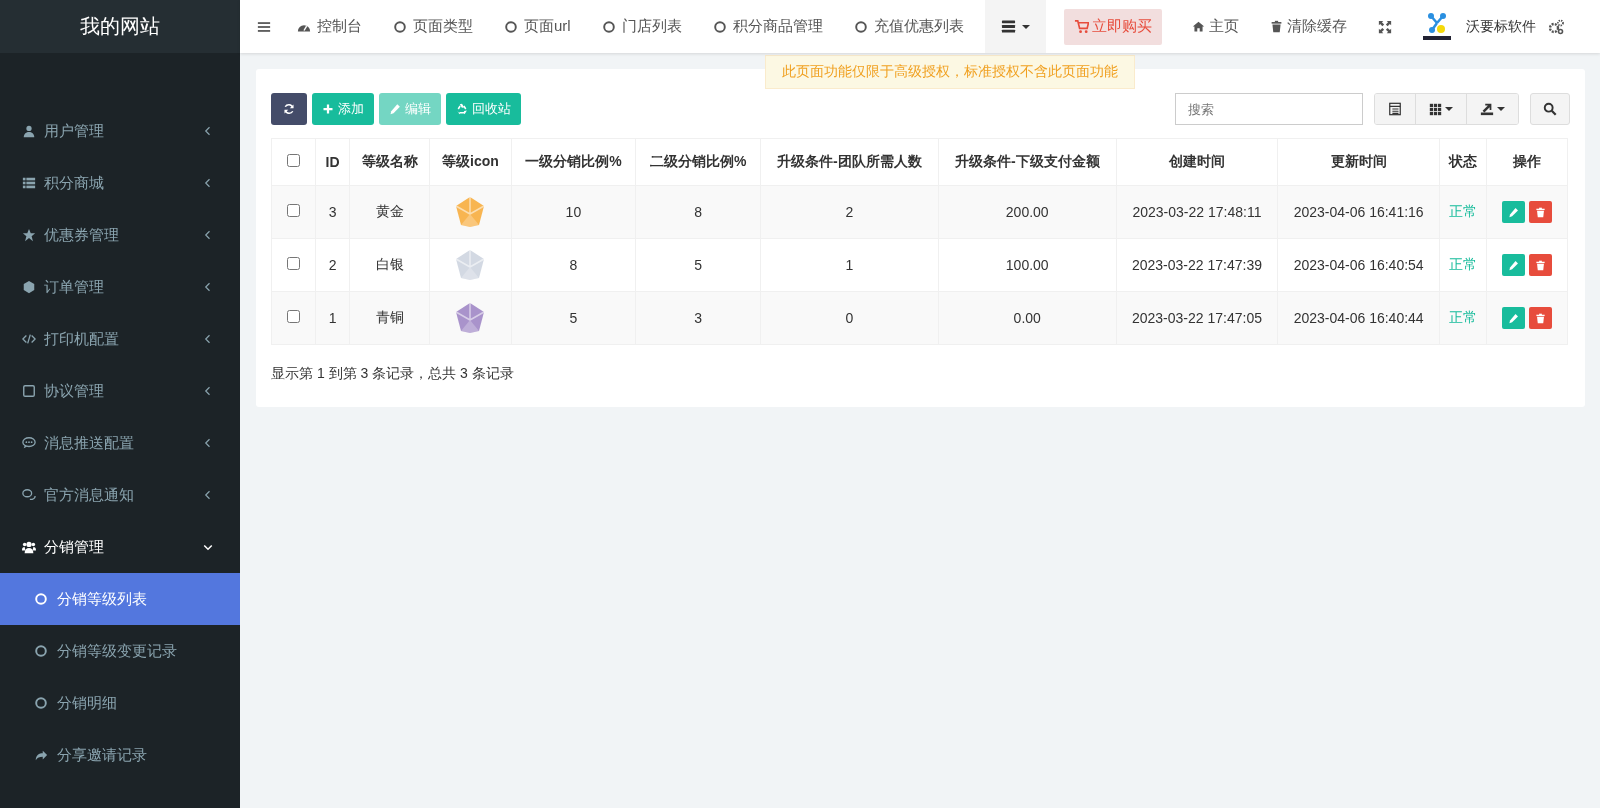 The width and height of the screenshot is (1600, 808). What do you see at coordinates (698, 318) in the screenshot?
I see `table-cell: 3` at bounding box center [698, 318].